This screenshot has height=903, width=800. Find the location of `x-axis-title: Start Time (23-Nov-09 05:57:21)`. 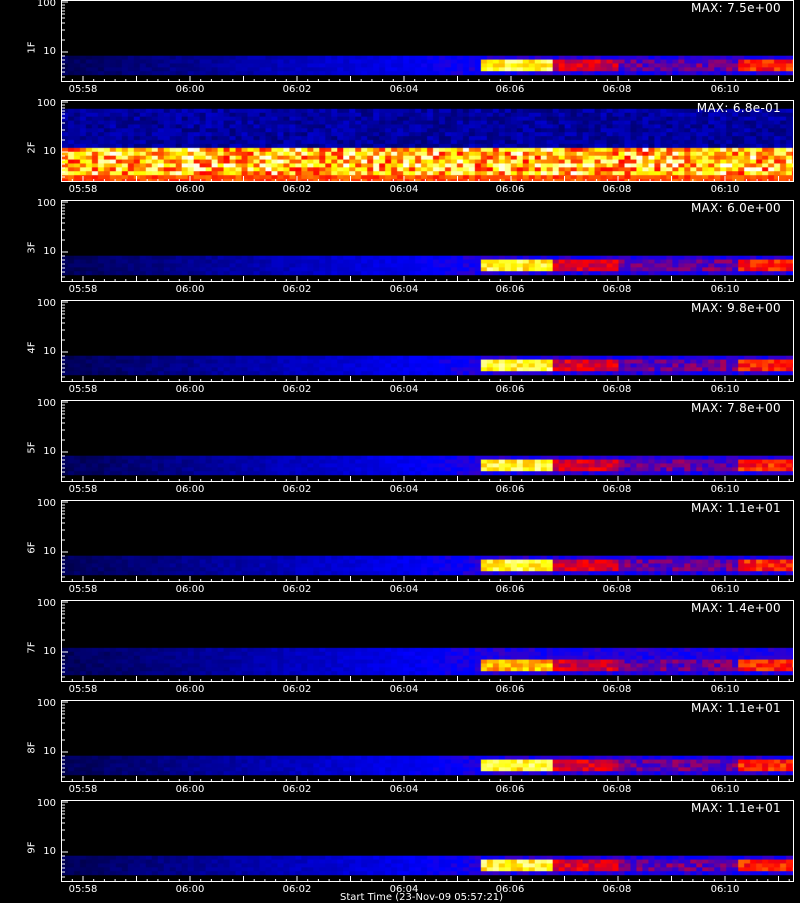

x-axis-title: Start Time (23-Nov-09 05:57:21) is located at coordinates (422, 897).